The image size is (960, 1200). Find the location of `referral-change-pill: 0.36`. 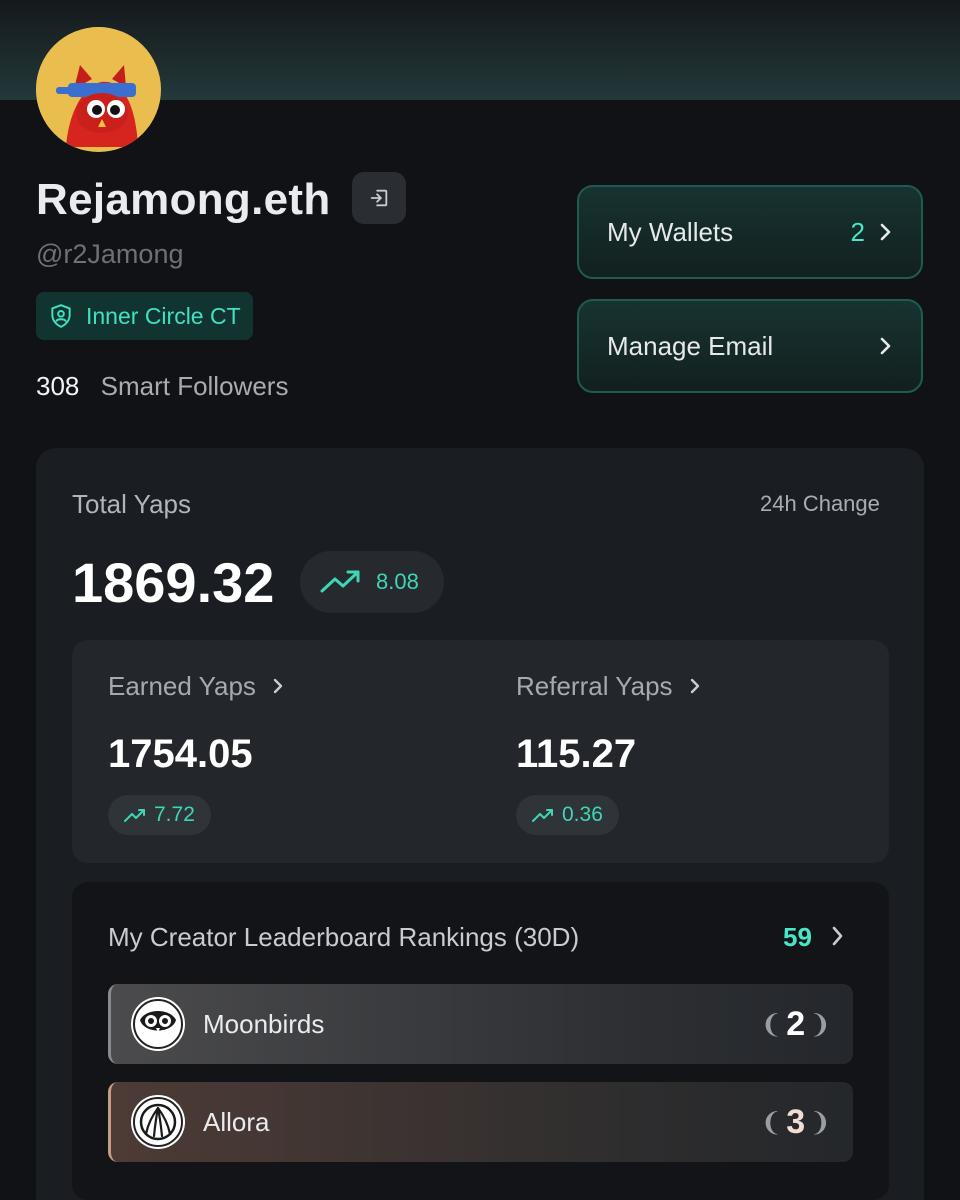

referral-change-pill: 0.36 is located at coordinates (567, 815).